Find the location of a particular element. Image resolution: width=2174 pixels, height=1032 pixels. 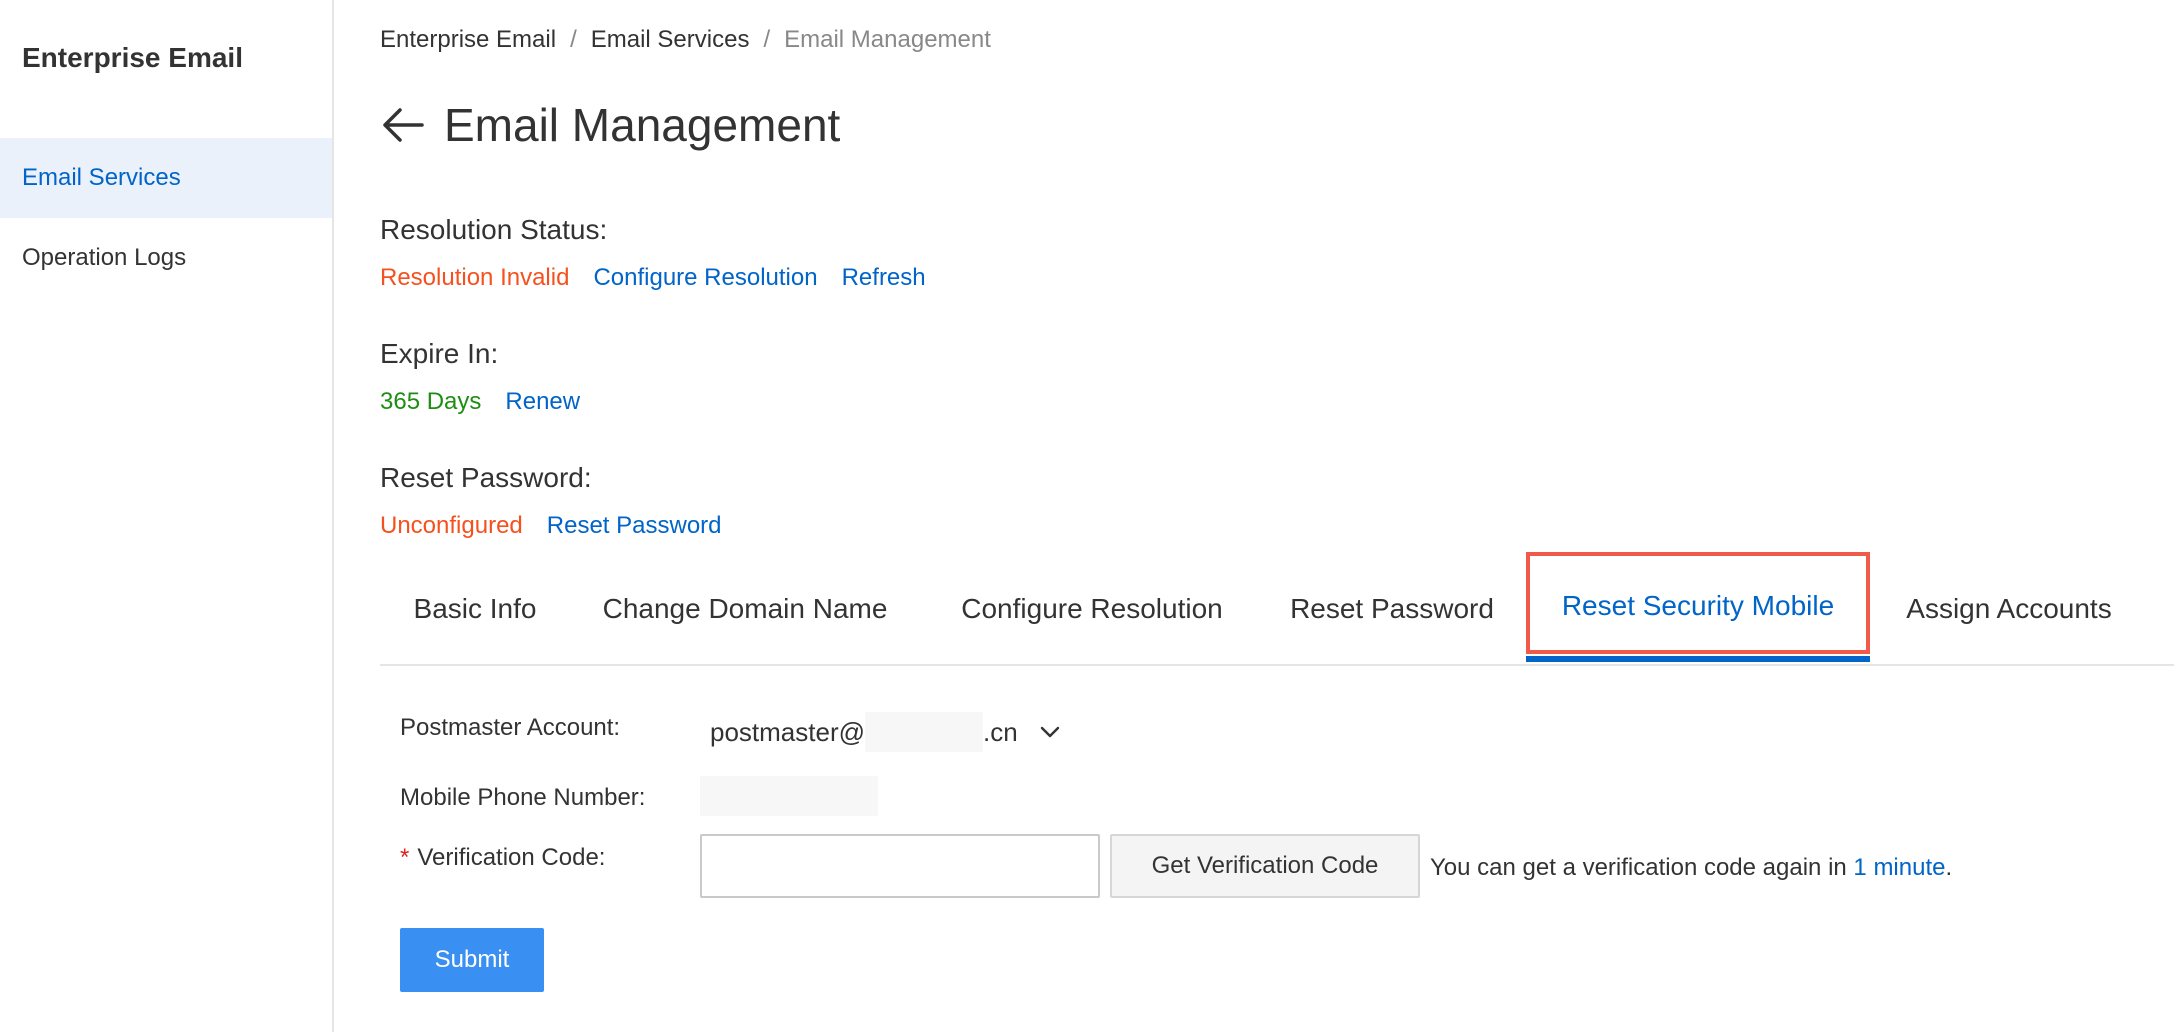

verification-code-label: * Verification Code: is located at coordinates (502, 858).